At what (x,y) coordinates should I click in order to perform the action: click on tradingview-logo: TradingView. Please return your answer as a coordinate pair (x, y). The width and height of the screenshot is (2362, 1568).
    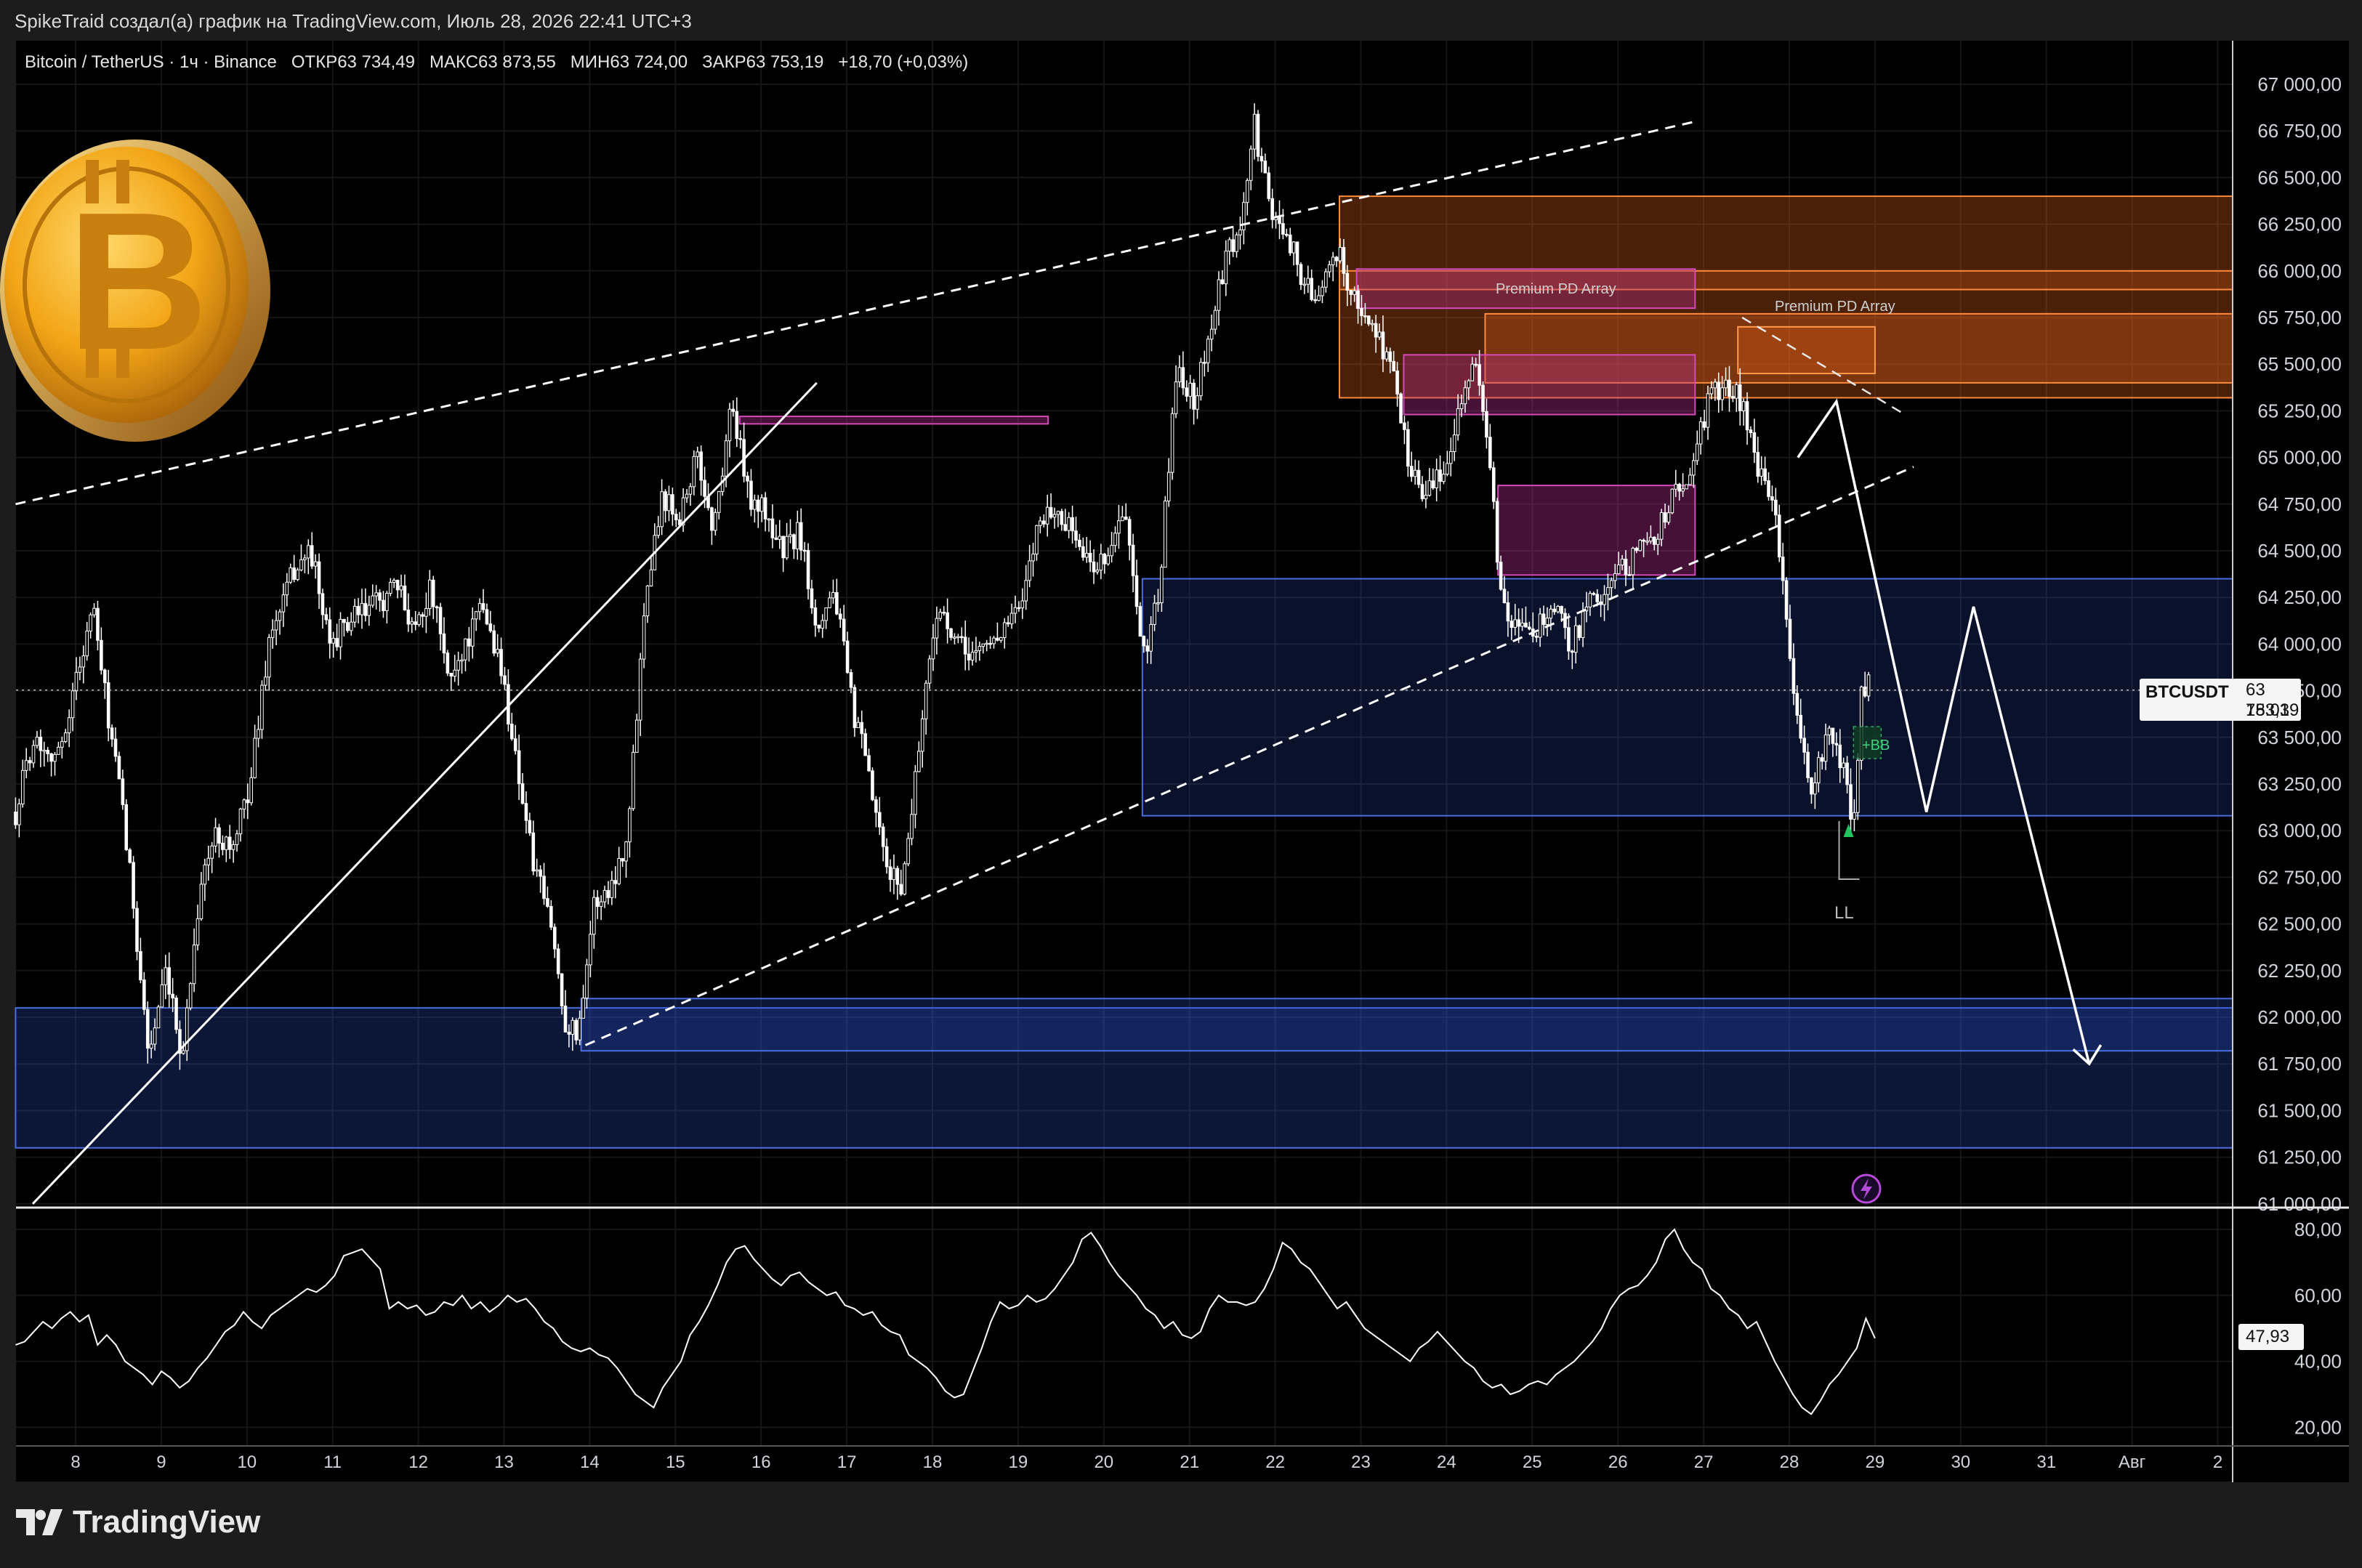
    Looking at the image, I should click on (138, 1522).